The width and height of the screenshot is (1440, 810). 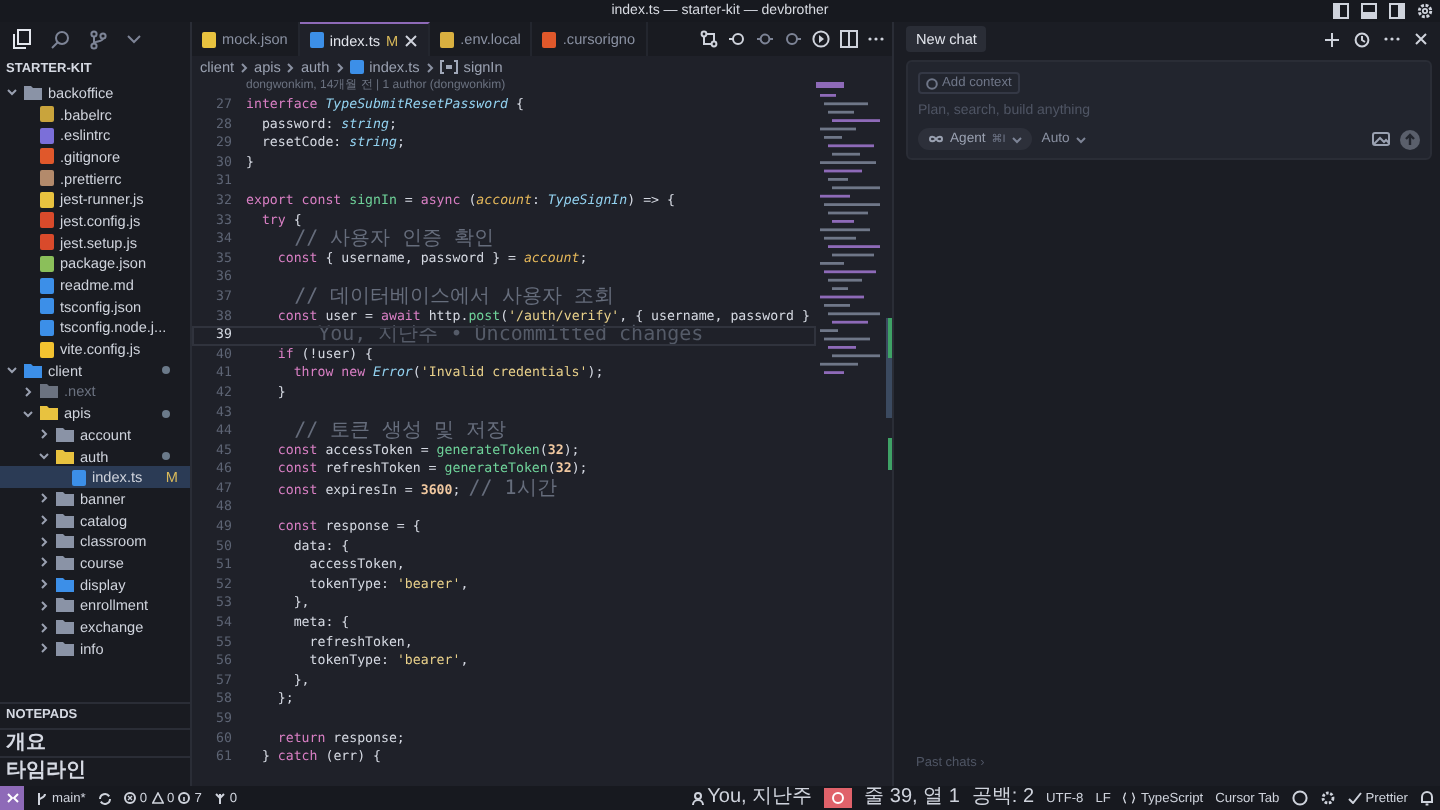 I want to click on branch-icon, so click(x=42, y=798).